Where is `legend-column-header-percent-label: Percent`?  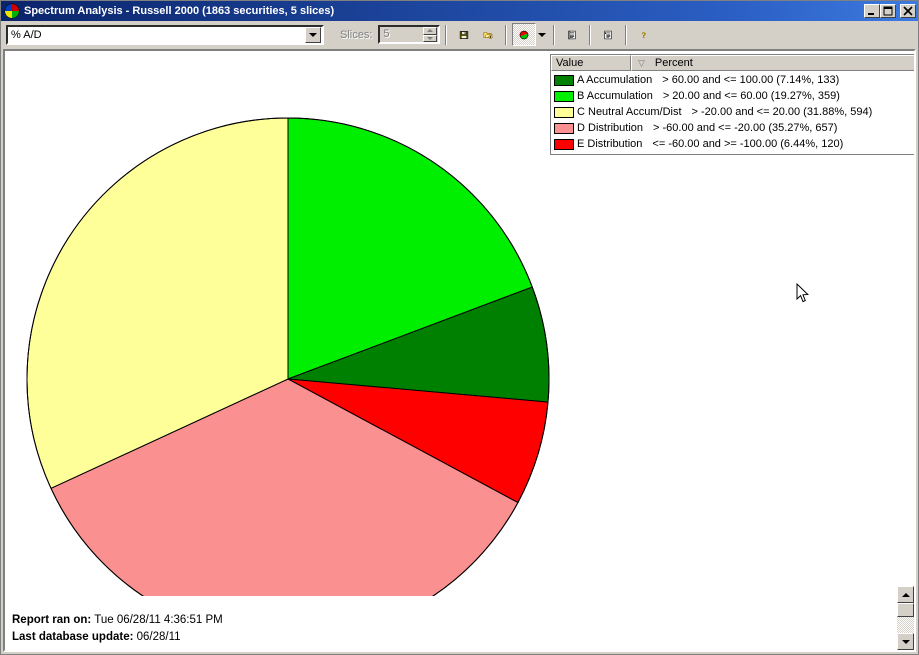 legend-column-header-percent-label: Percent is located at coordinates (673, 63).